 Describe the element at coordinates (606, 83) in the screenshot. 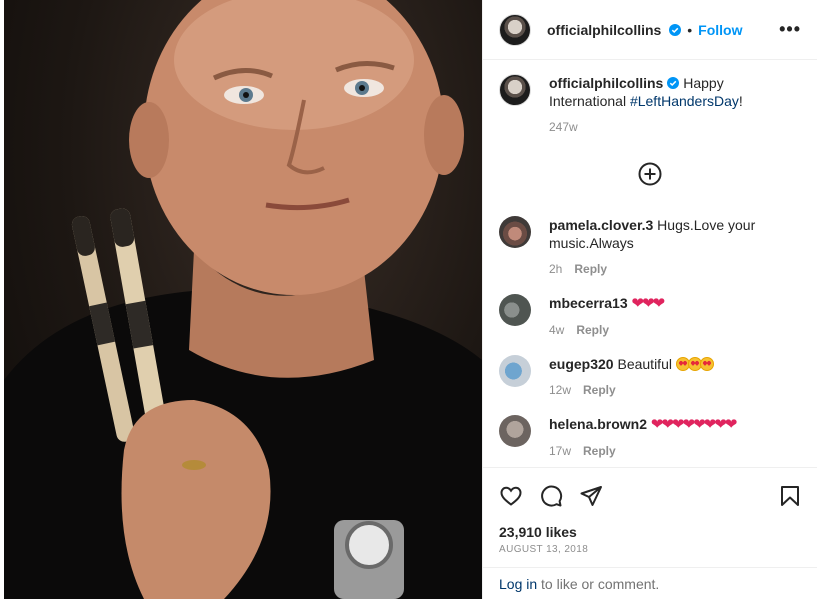

I see `caption-username: officialphilcollins` at that location.